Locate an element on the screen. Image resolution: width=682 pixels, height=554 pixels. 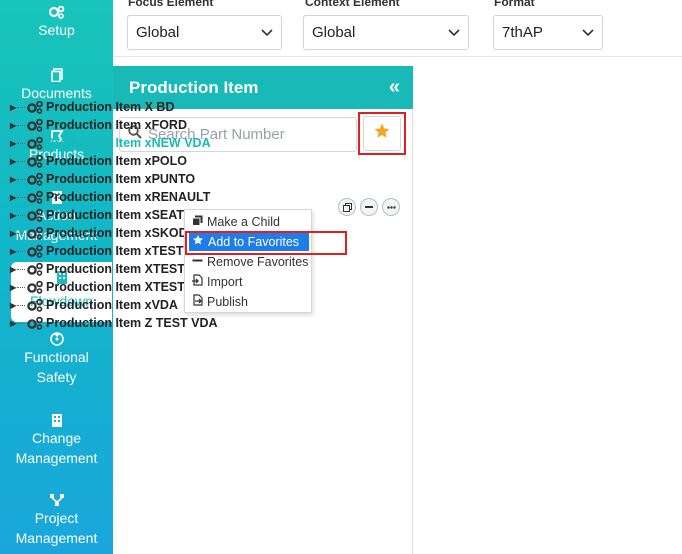
star-icon is located at coordinates (382, 133).